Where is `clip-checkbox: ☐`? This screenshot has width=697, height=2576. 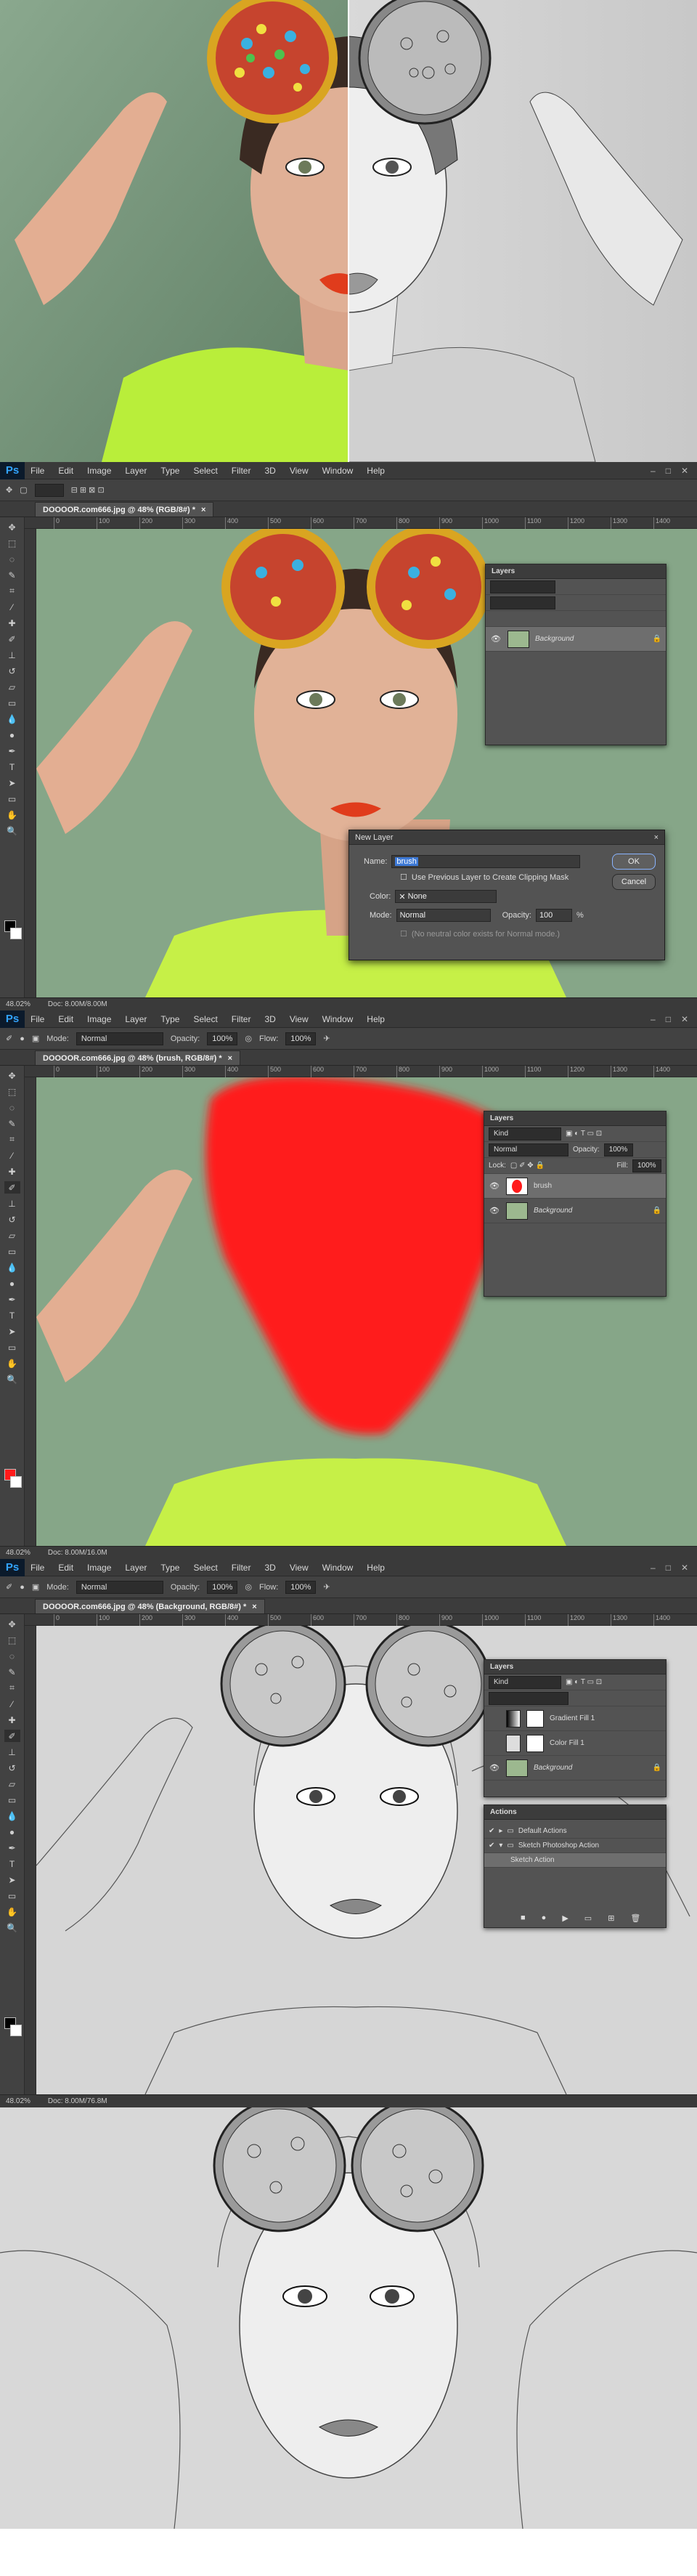
clip-checkbox: ☐ is located at coordinates (403, 877).